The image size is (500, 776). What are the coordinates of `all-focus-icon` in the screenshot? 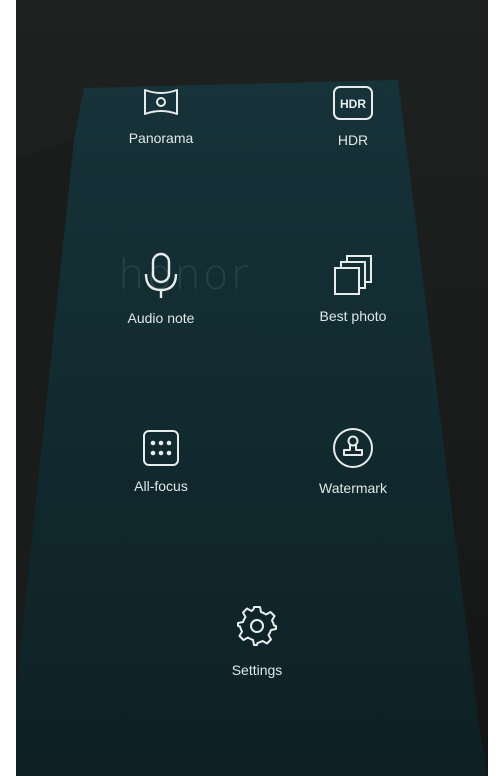 It's located at (161, 448).